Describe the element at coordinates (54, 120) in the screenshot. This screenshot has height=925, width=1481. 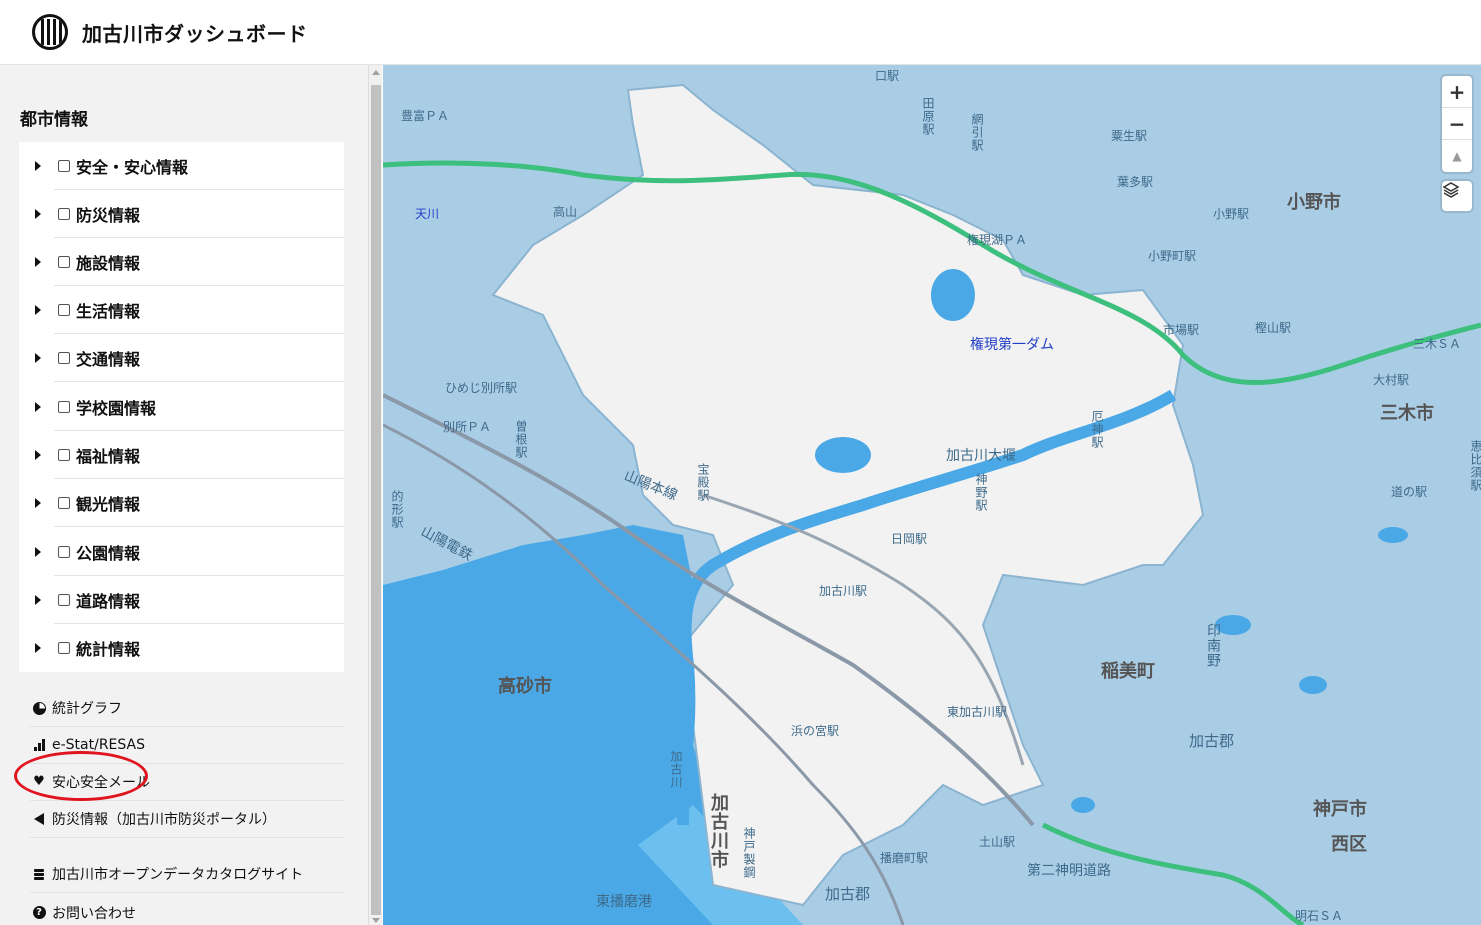
I see `section-title: 都市情報` at that location.